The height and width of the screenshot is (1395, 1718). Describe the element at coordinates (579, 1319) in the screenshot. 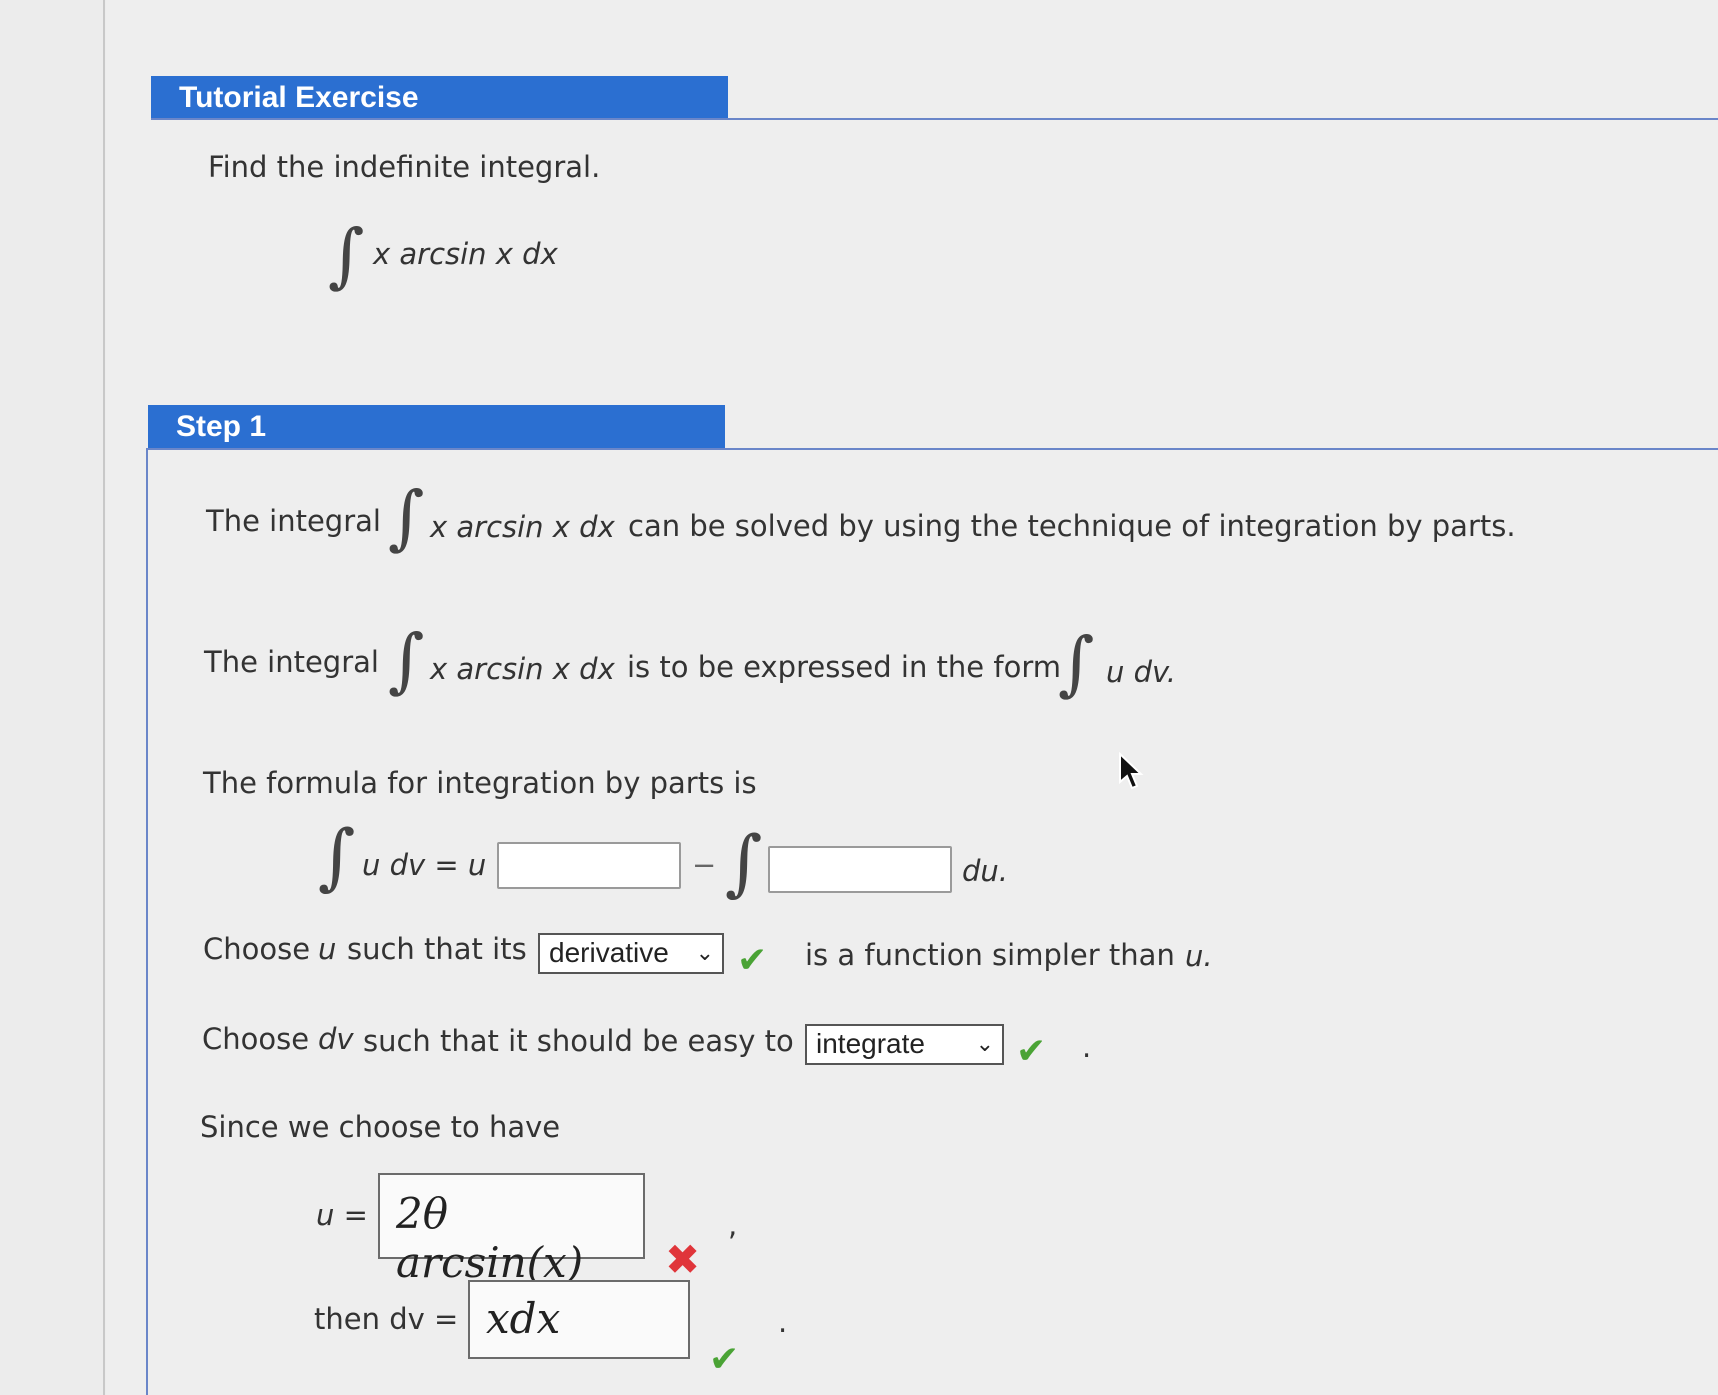

I see `dv-answer-field: xdx` at that location.